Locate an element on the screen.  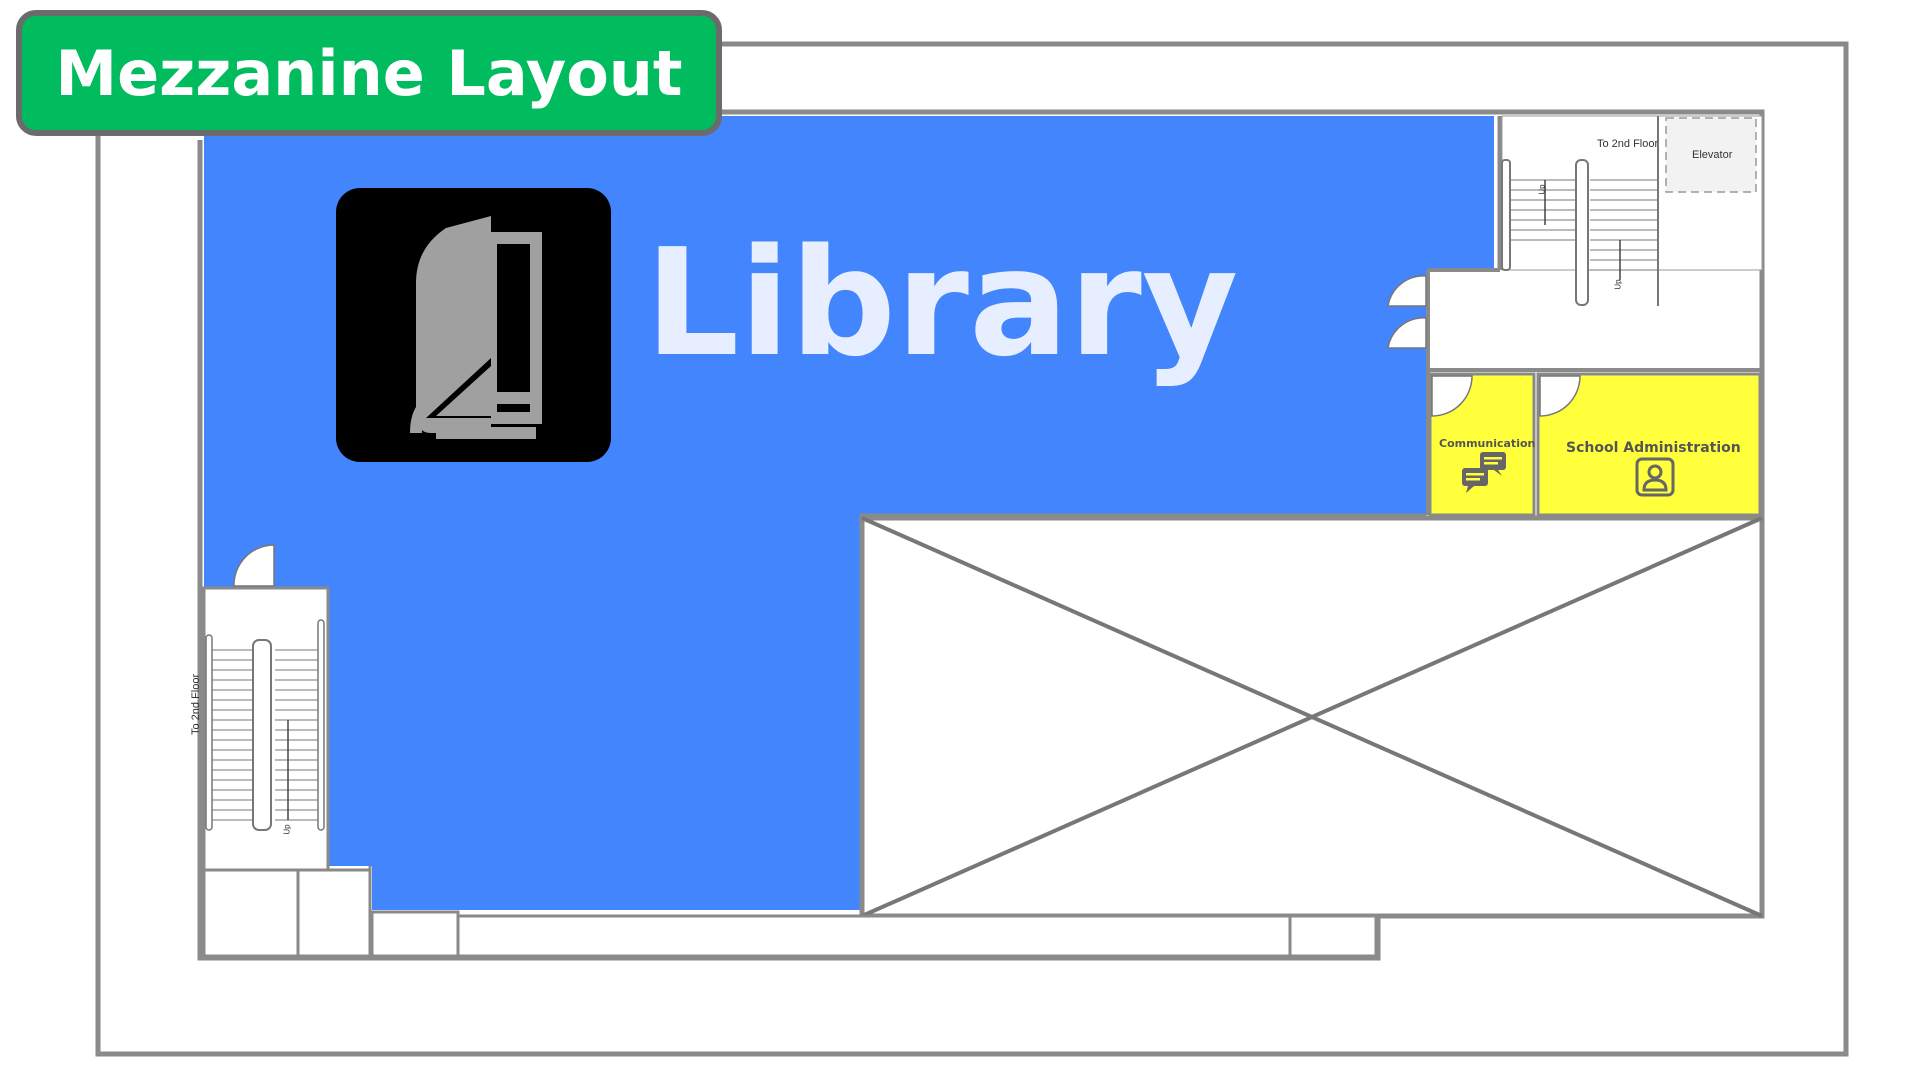
chat-bubbles-icon is located at coordinates (1485, 473).